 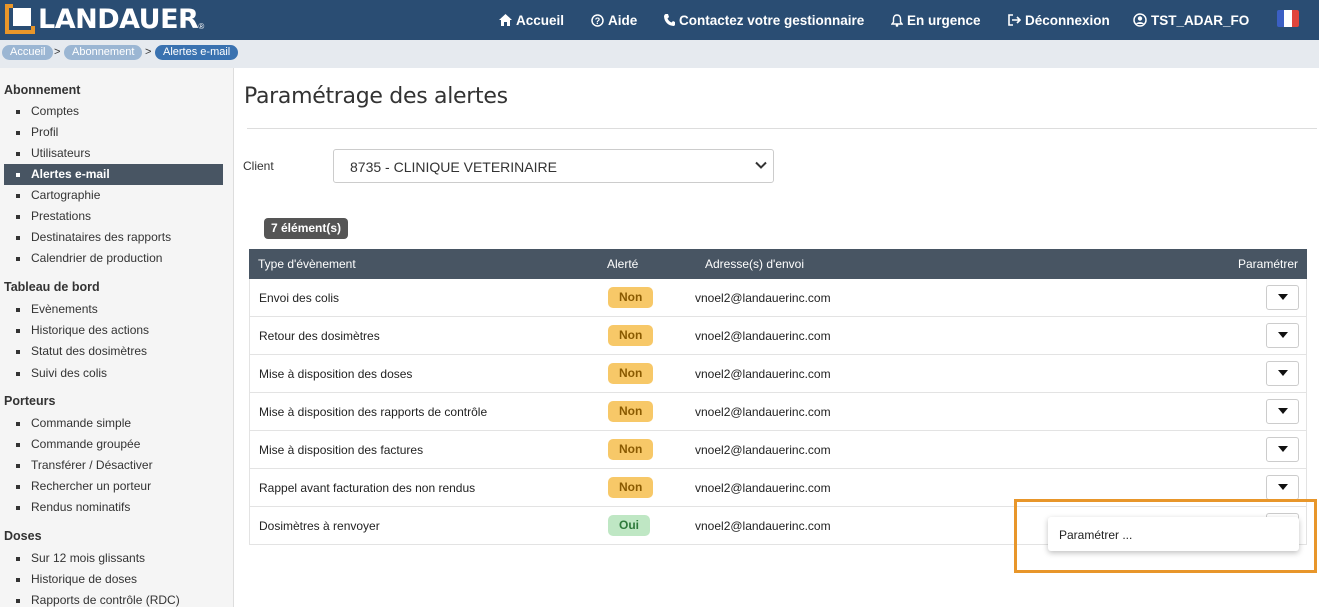 I want to click on breadcrumb-current: Alertes e-mail, so click(x=197, y=52).